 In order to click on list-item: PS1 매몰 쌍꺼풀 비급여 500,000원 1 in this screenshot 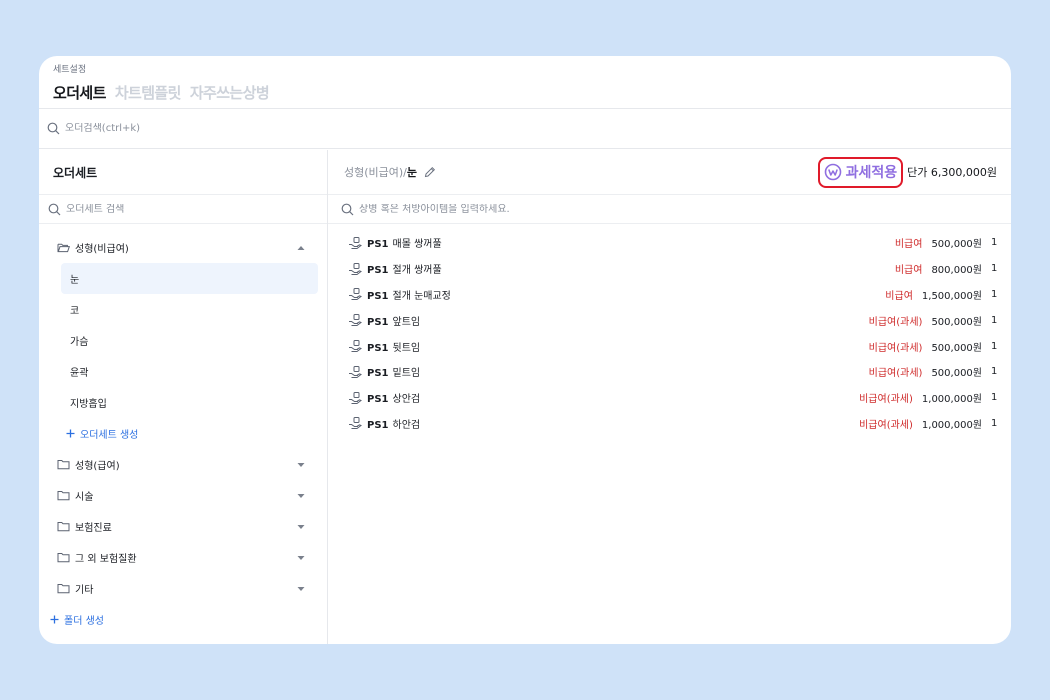, I will do `click(669, 243)`.